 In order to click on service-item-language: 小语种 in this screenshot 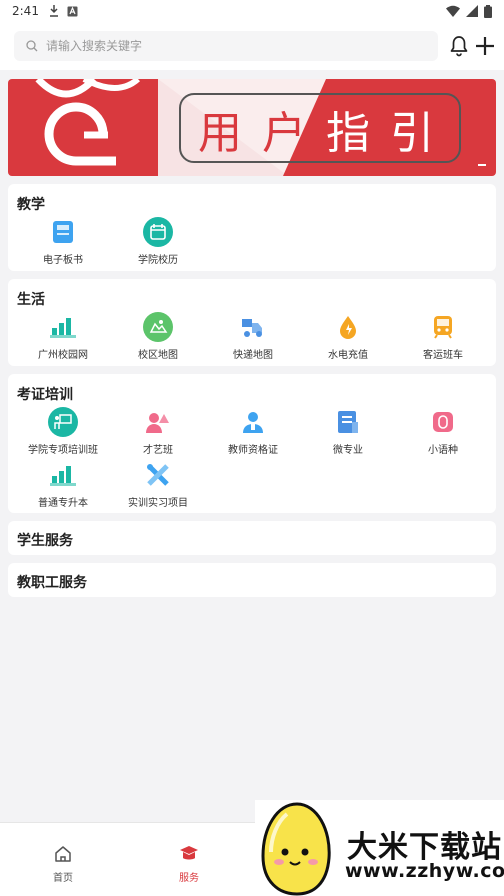, I will do `click(443, 431)`.